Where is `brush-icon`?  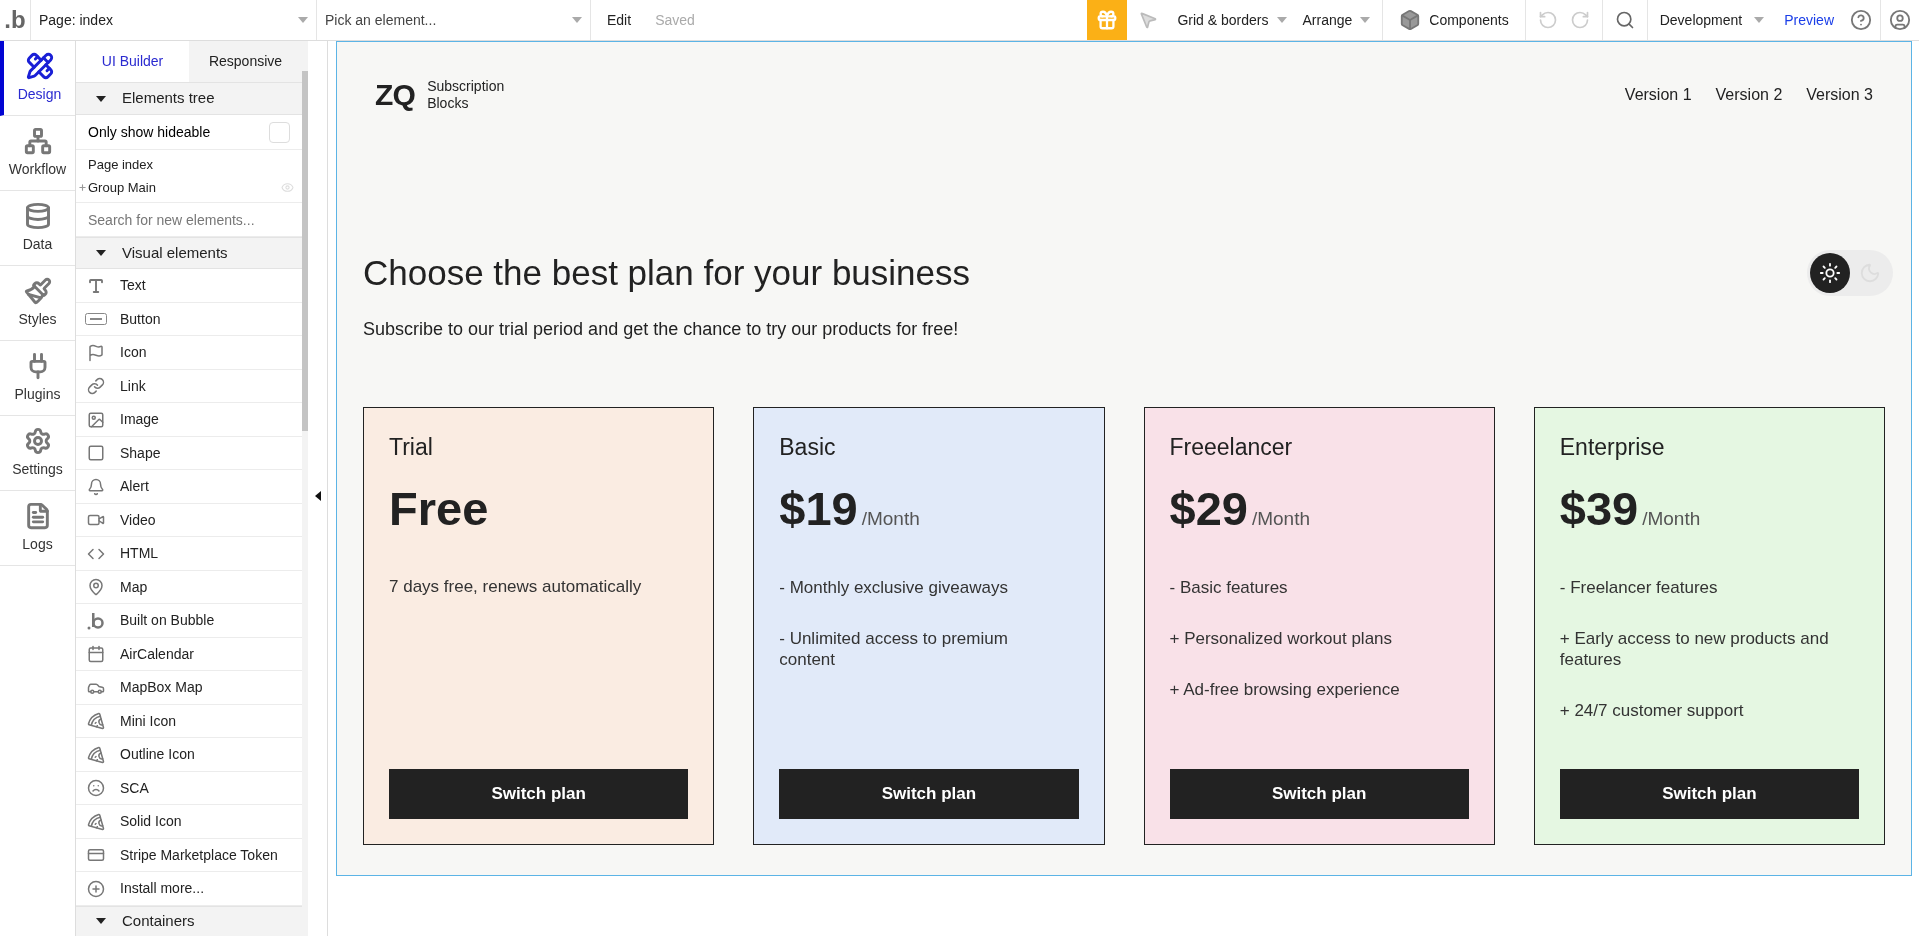 brush-icon is located at coordinates (37, 290).